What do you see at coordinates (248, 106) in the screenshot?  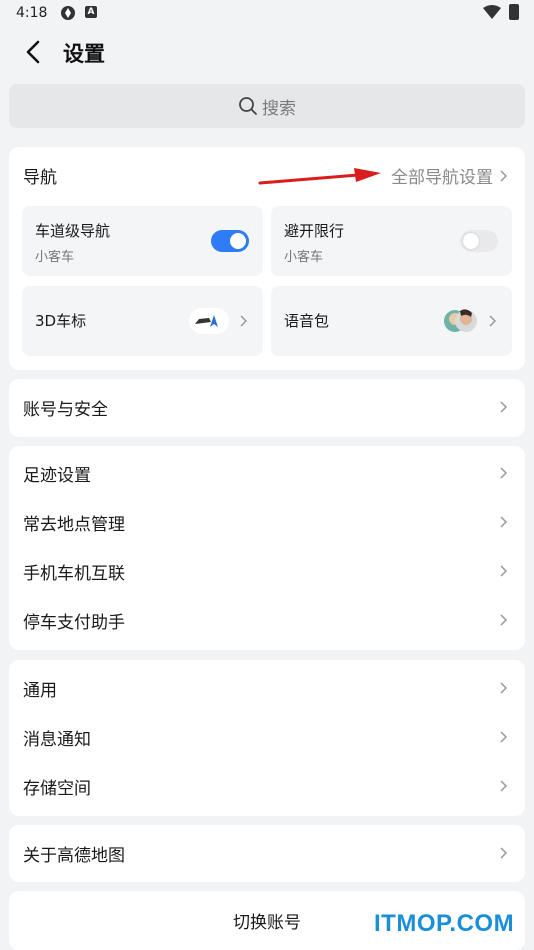 I see `search-icon` at bounding box center [248, 106].